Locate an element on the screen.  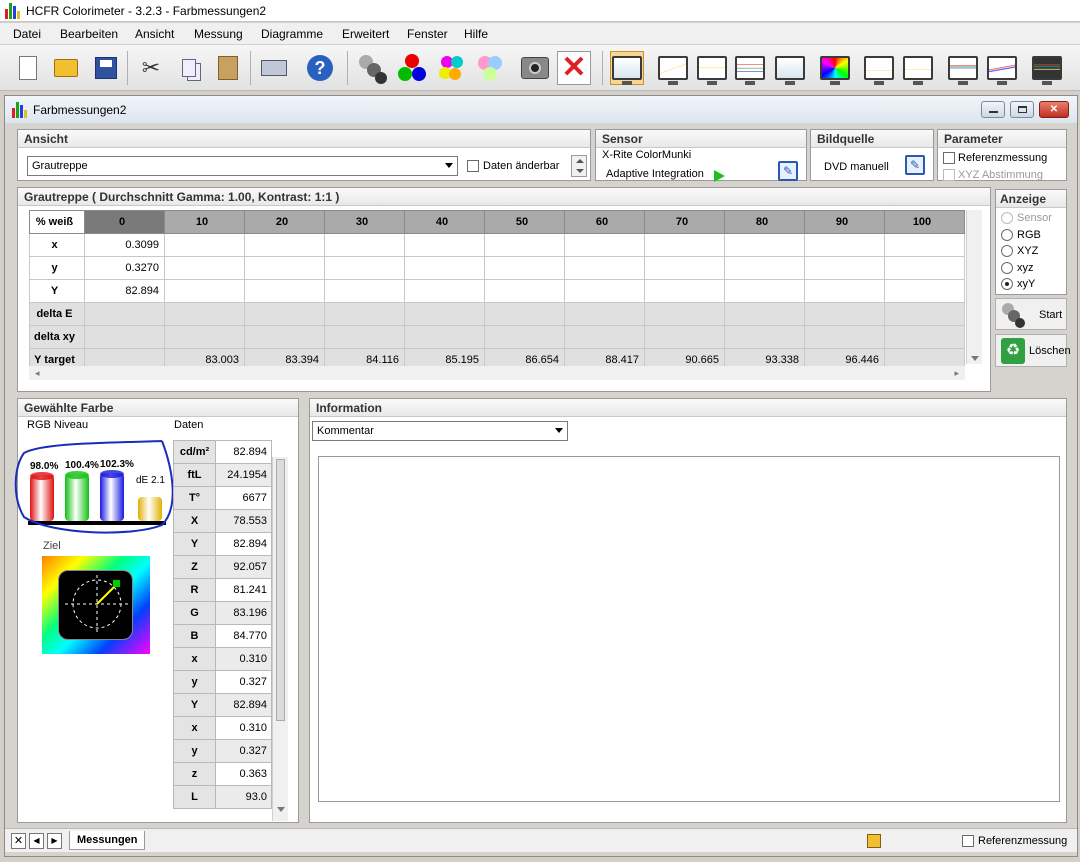
rgb-balls-icon is located at coordinates (412, 68).